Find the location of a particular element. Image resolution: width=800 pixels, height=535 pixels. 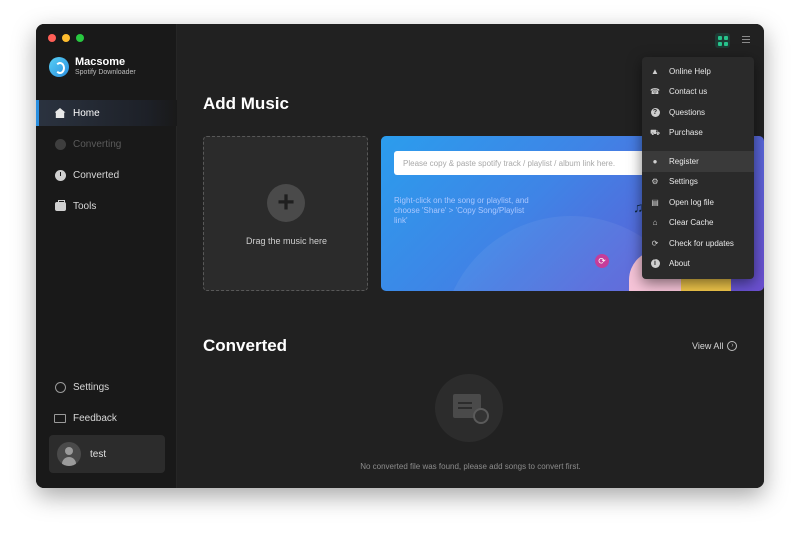

toolbox-icon is located at coordinates (60, 205).